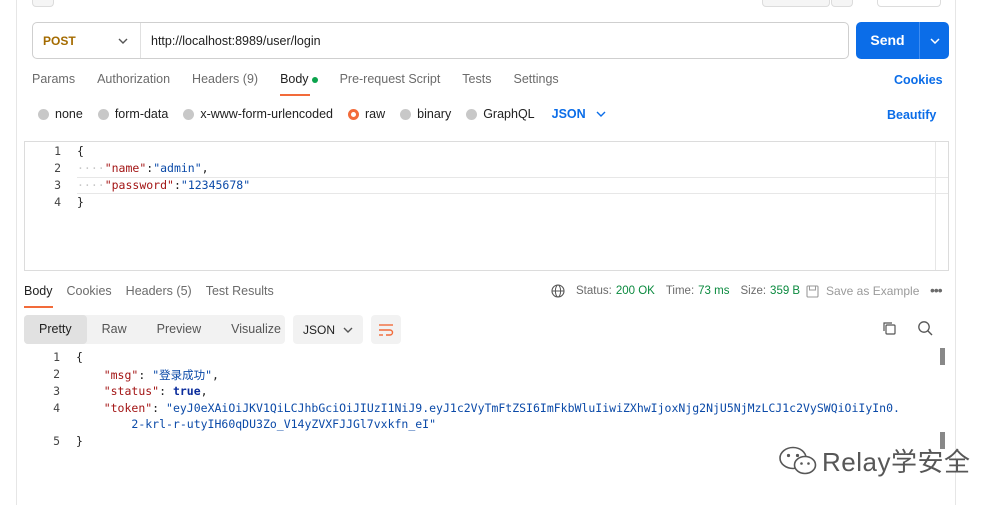  Describe the element at coordinates (635, 291) in the screenshot. I see `status-value: 200 OK` at that location.